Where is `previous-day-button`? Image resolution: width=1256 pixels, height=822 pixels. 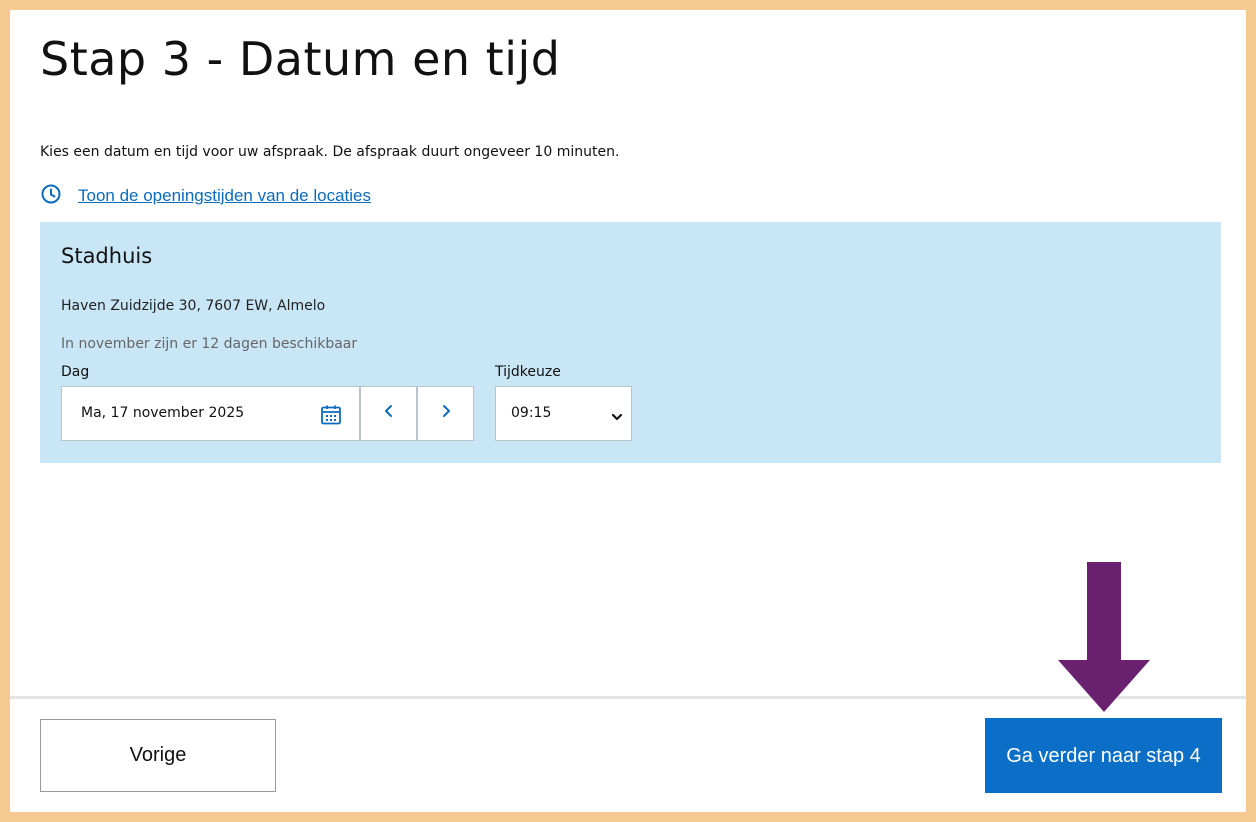 previous-day-button is located at coordinates (388, 413).